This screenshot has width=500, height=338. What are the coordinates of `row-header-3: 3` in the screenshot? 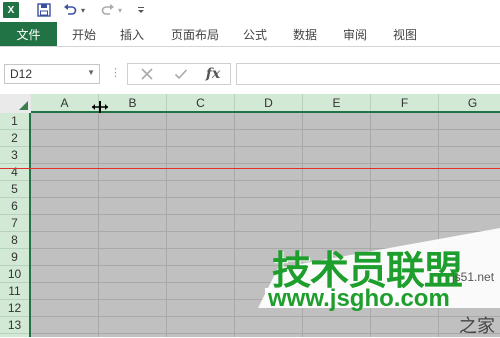 It's located at (14, 155).